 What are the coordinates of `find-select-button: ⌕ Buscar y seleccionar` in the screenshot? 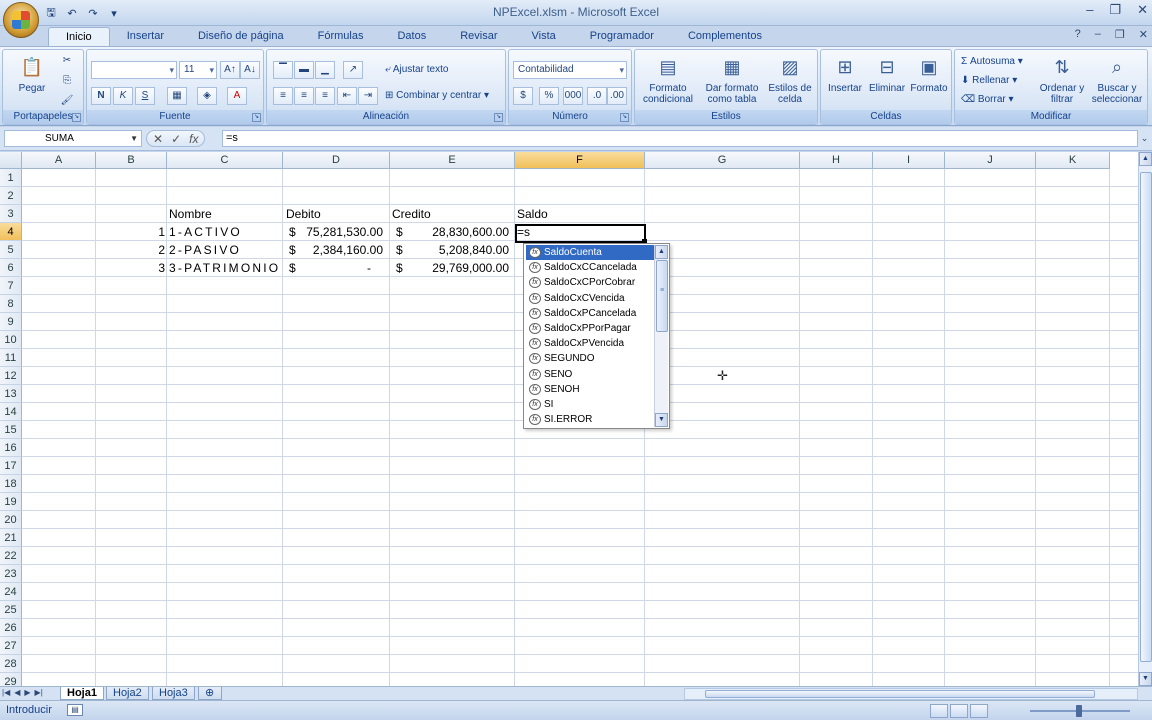 It's located at (1117, 79).